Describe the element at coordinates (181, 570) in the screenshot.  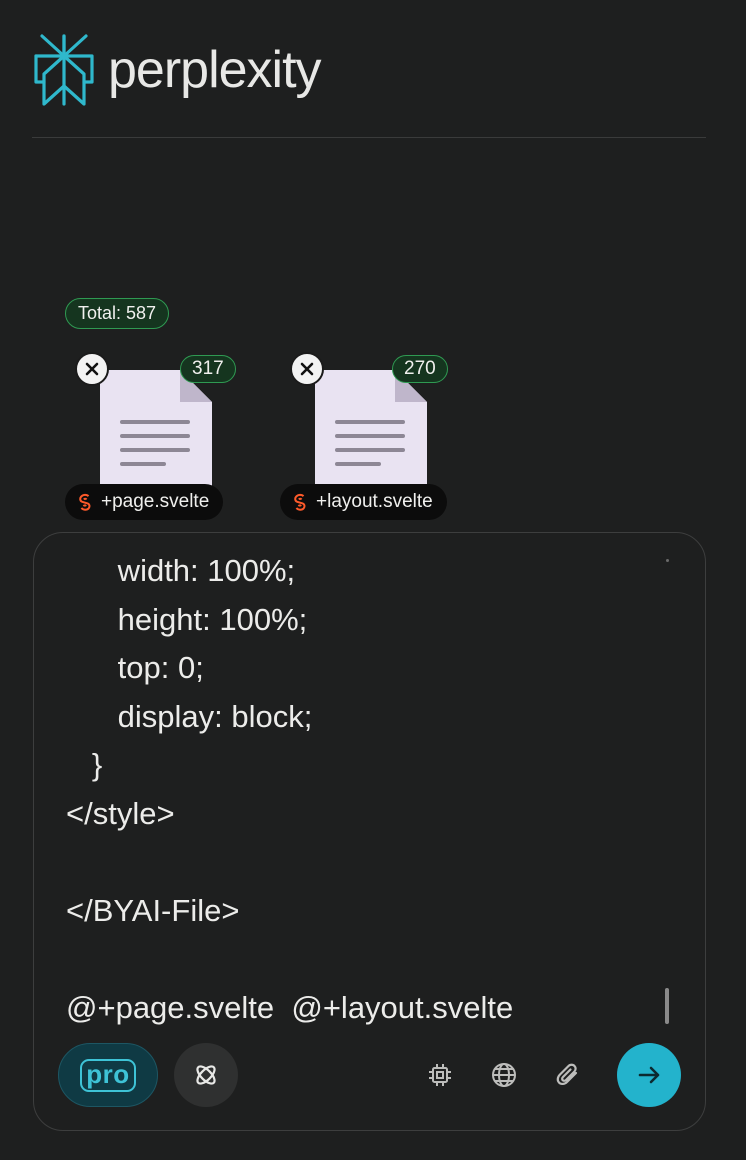
I see `text-line: width: 100%;` at that location.